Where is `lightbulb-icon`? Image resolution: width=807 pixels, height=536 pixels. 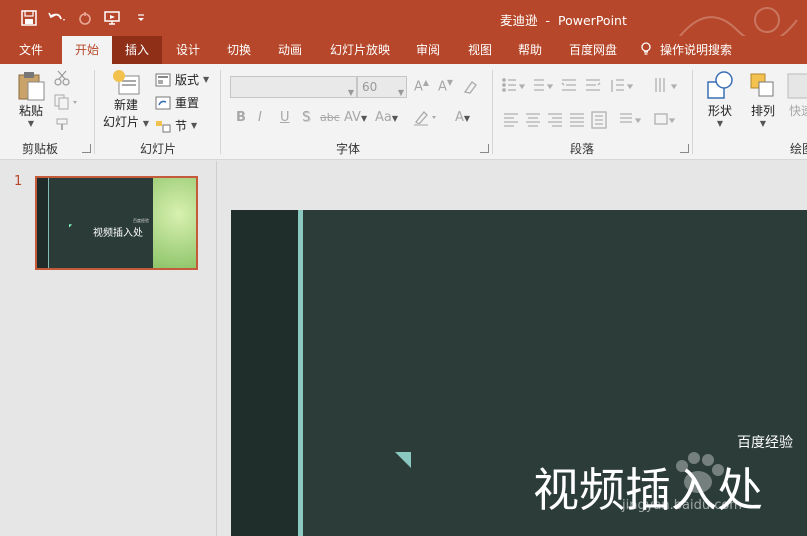 lightbulb-icon is located at coordinates (646, 50).